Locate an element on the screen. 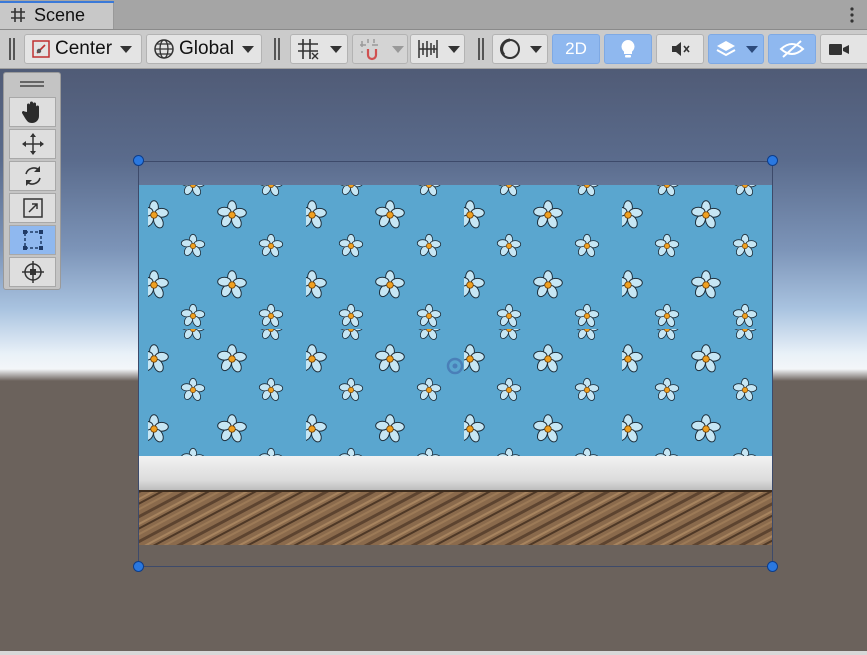  tools-drag-handle is located at coordinates (32, 84).